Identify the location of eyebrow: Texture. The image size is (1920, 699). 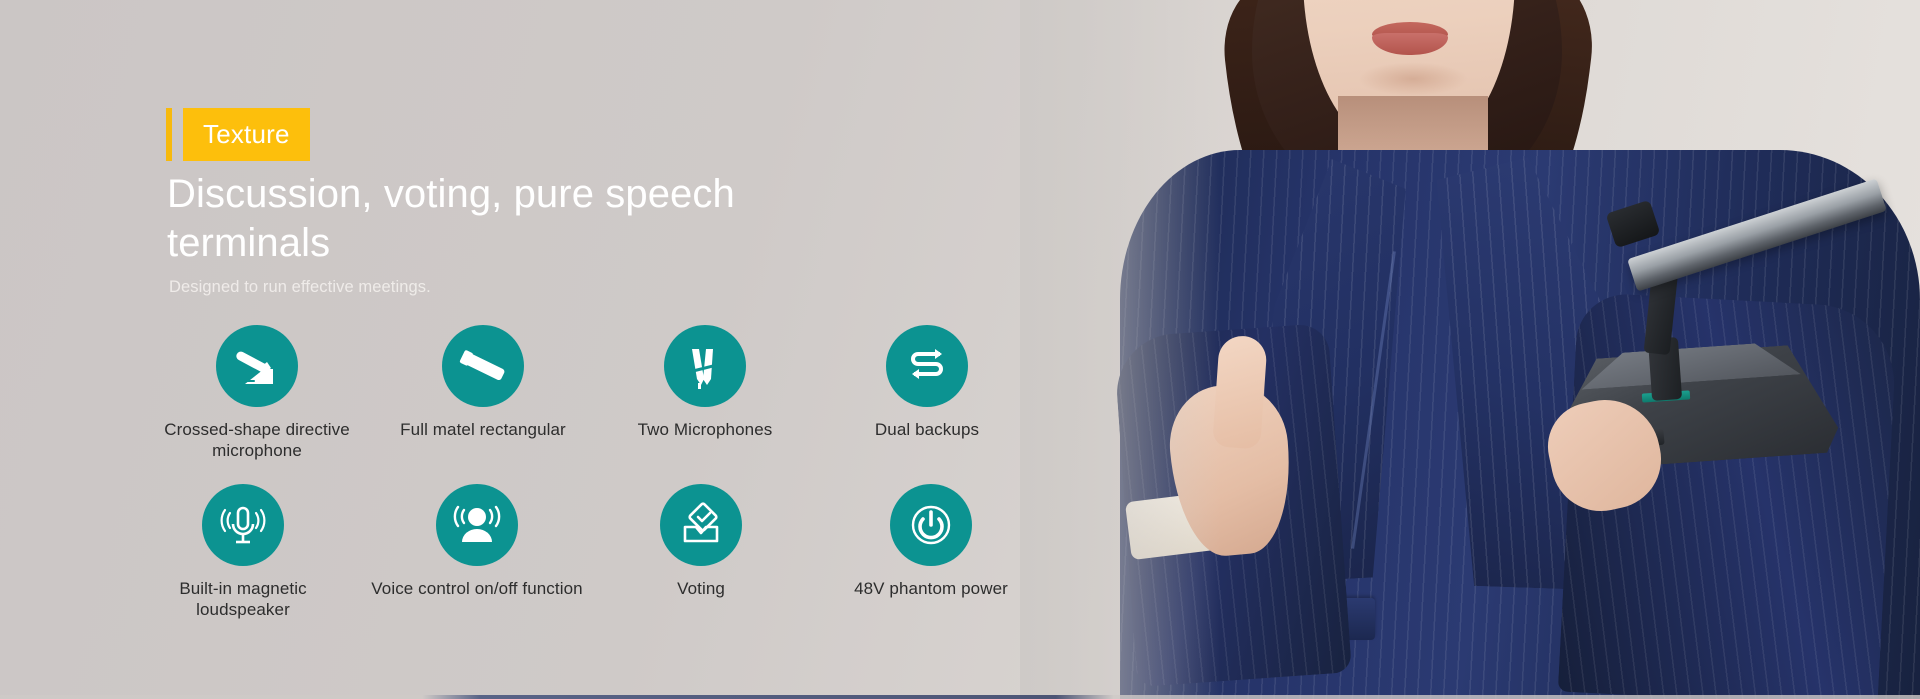
(238, 134).